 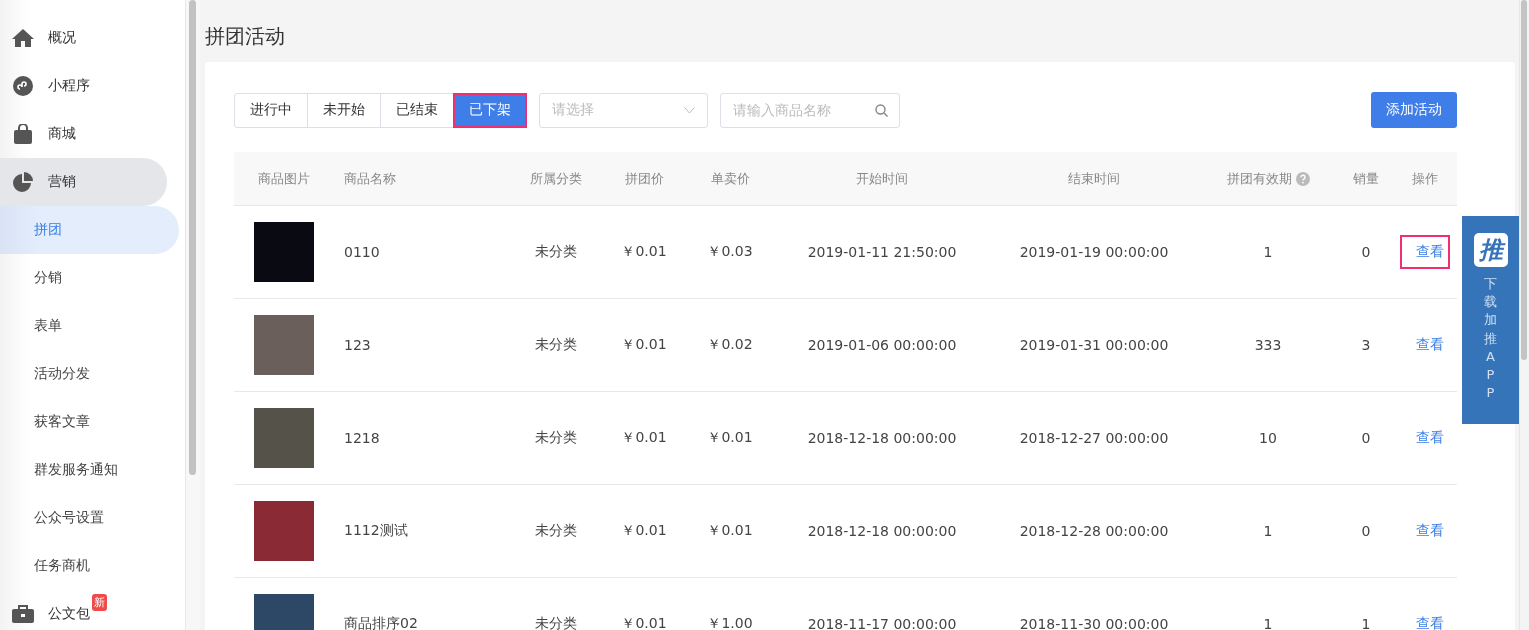 I want to click on sidebar-item-label: 小程序, so click(x=69, y=86).